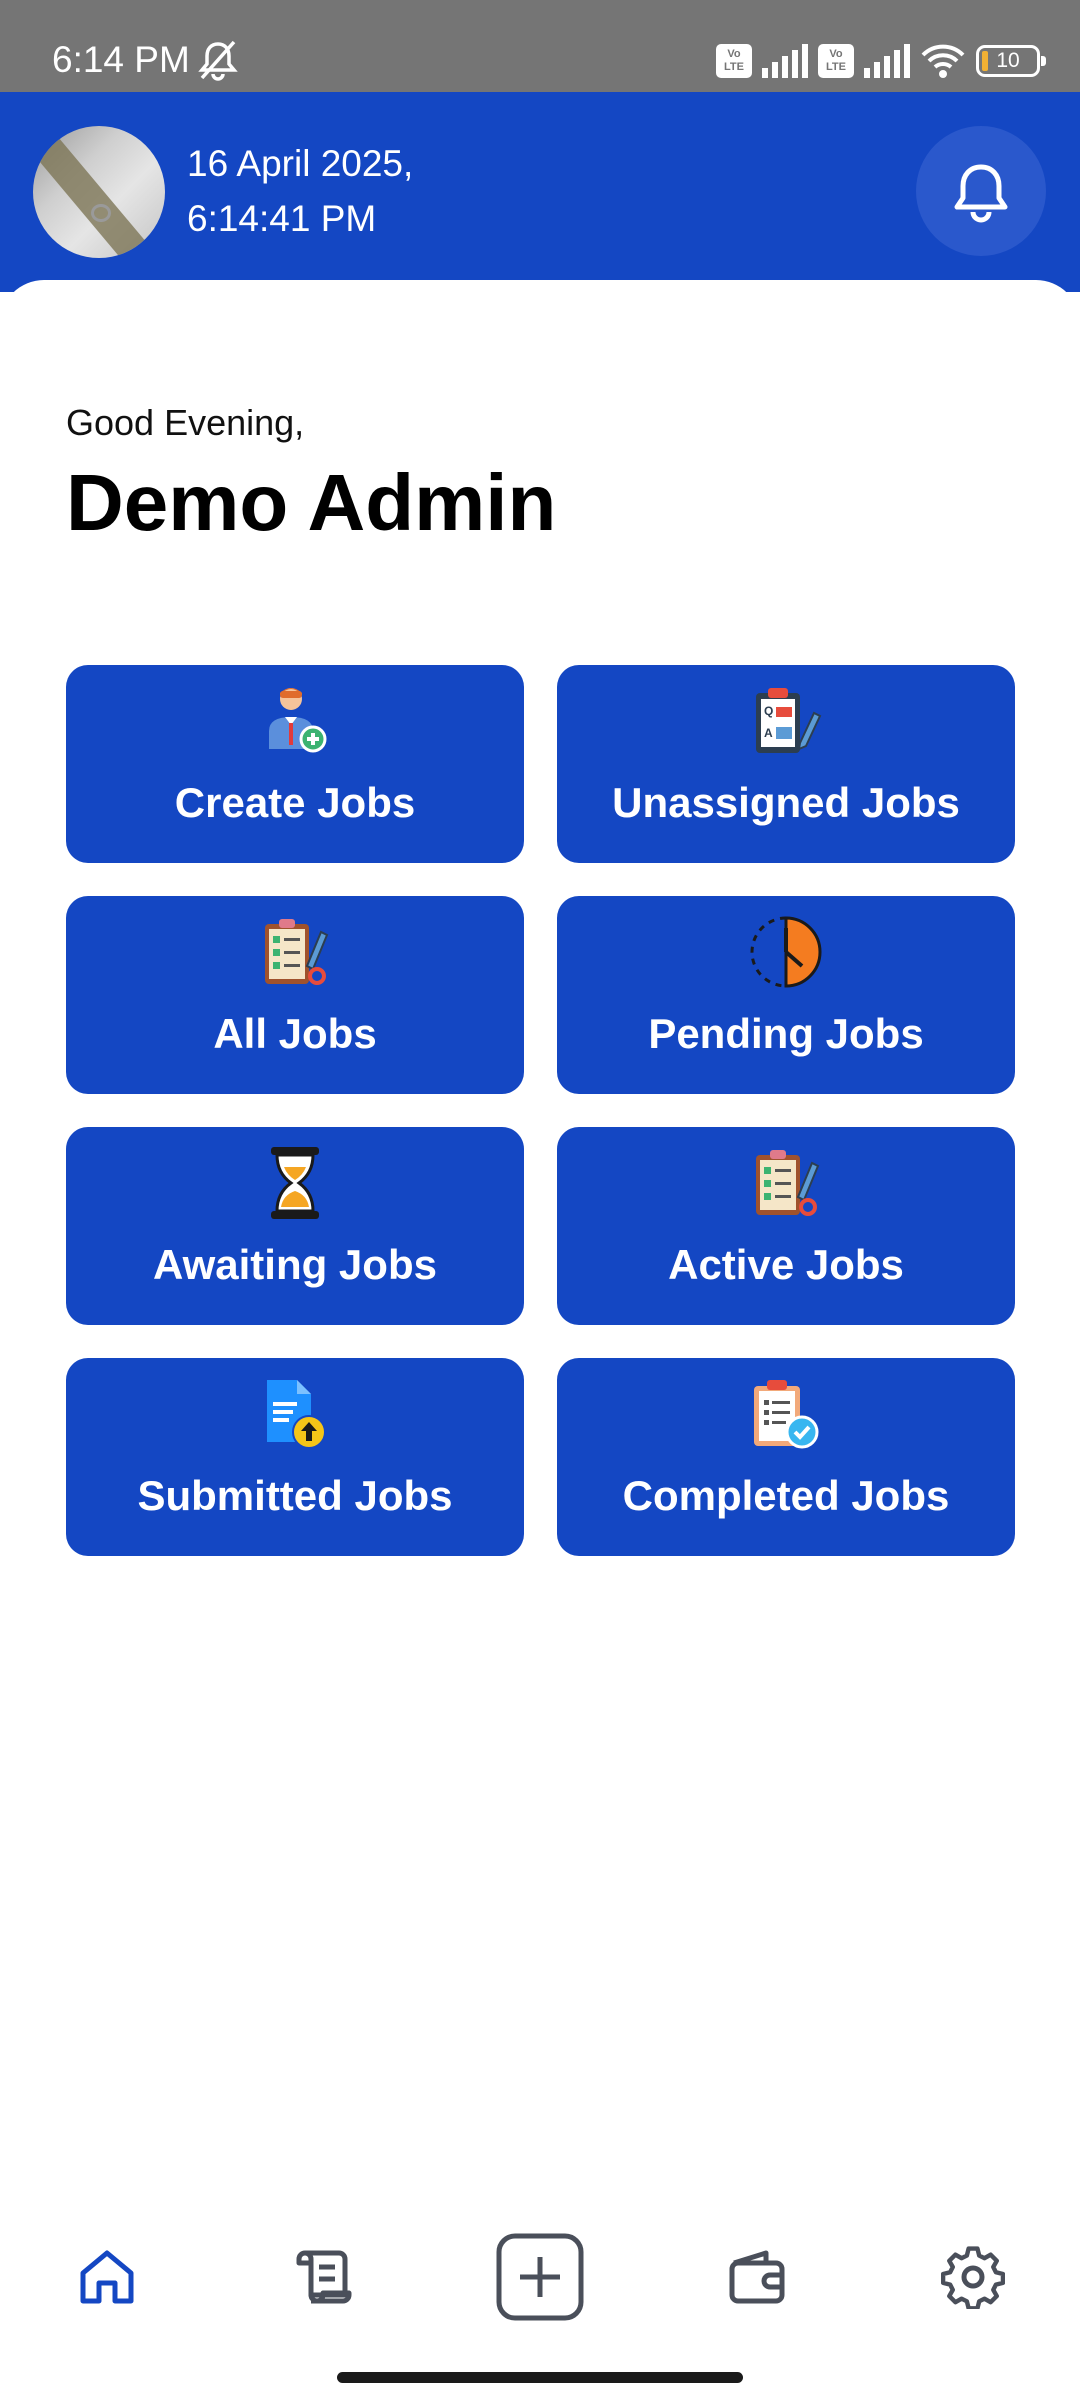 This screenshot has width=1080, height=2400. What do you see at coordinates (298, 720) in the screenshot?
I see `add-user-icon` at bounding box center [298, 720].